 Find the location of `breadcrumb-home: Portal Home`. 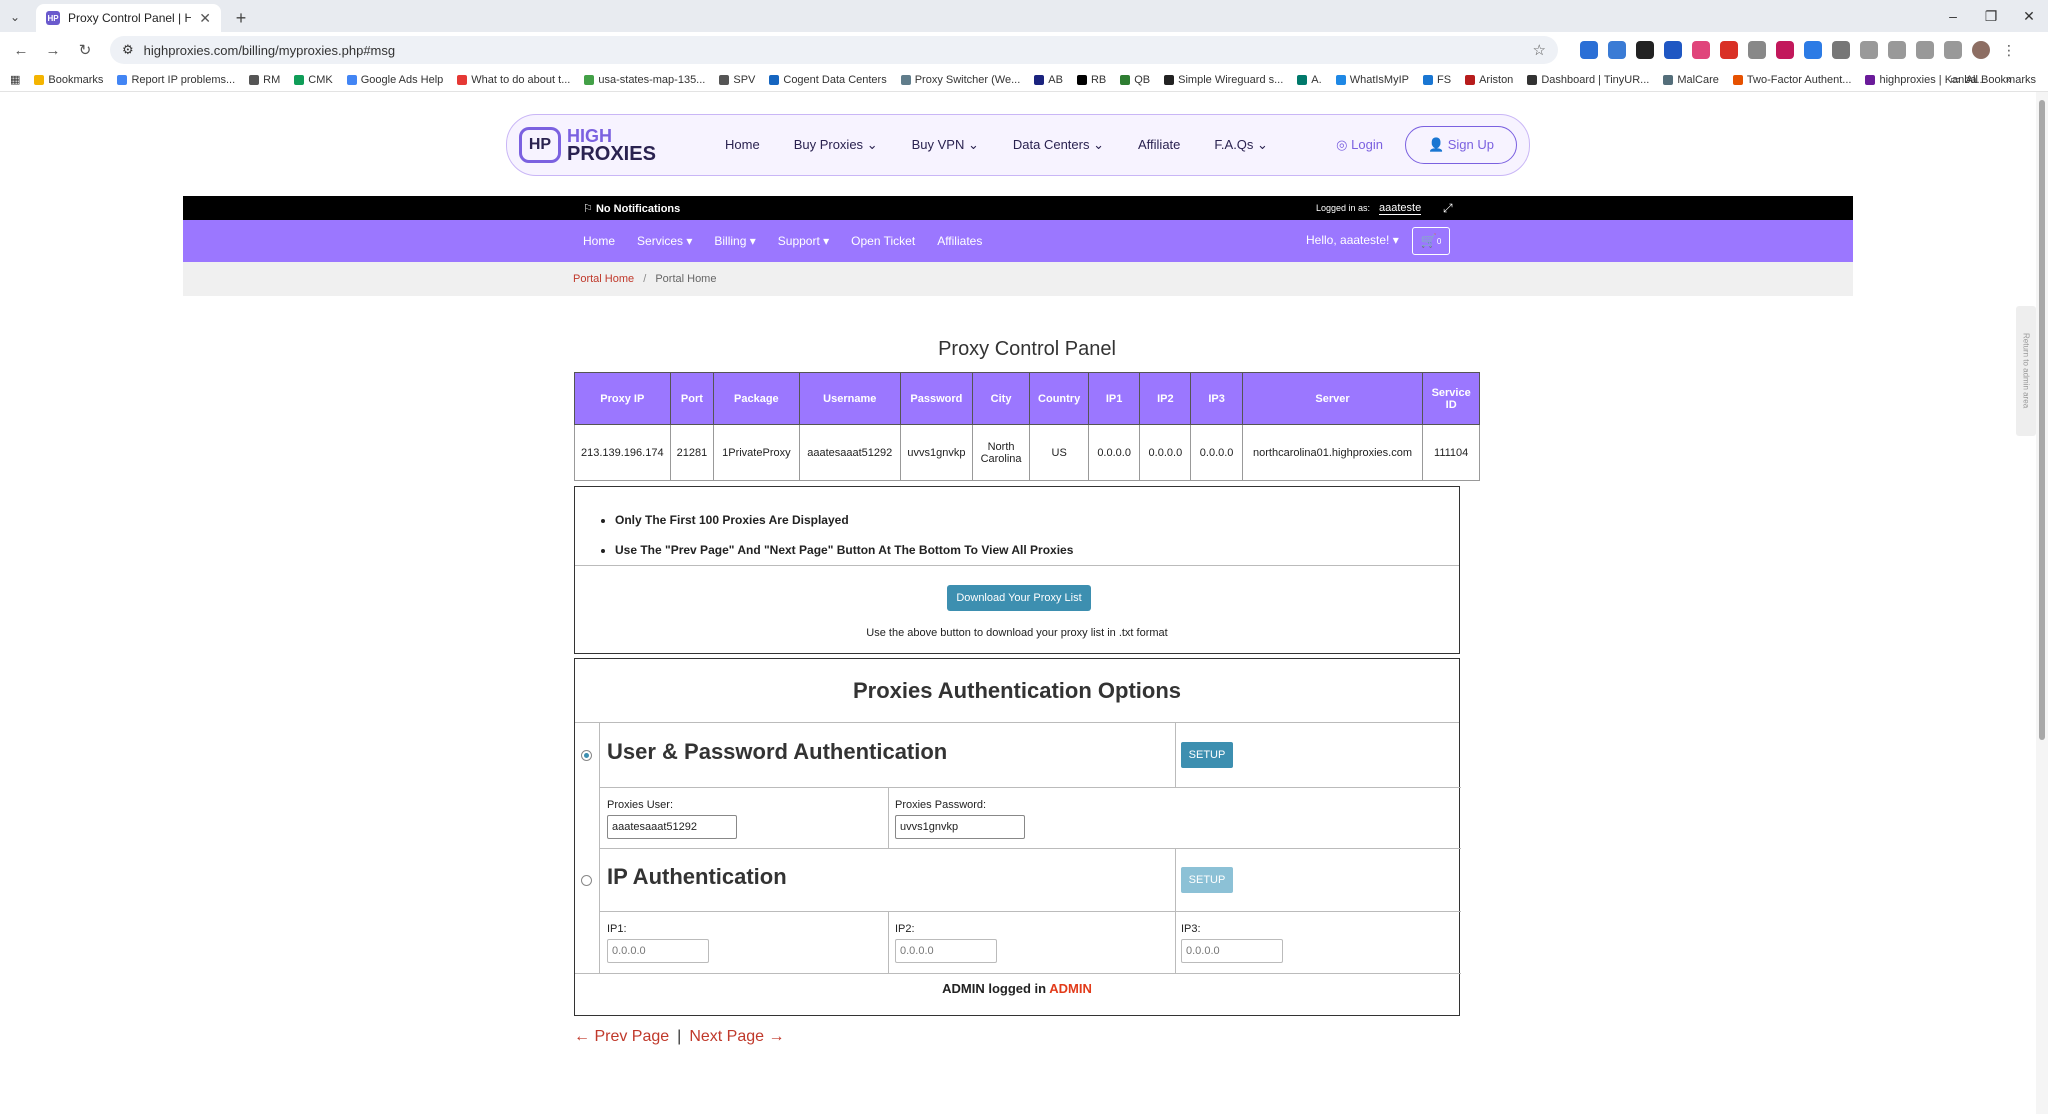

breadcrumb-home: Portal Home is located at coordinates (603, 279).